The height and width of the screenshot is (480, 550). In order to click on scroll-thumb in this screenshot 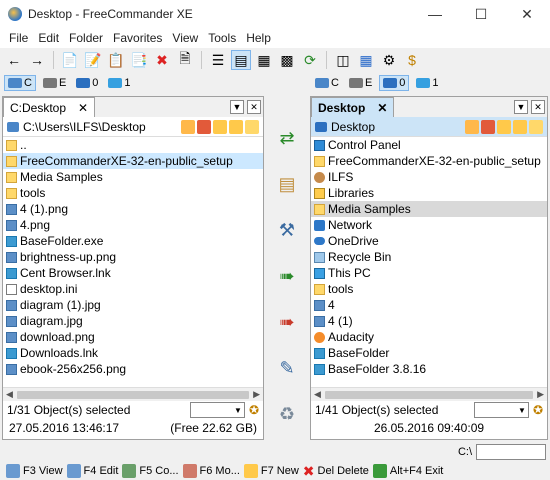, I will do `click(429, 394)`.